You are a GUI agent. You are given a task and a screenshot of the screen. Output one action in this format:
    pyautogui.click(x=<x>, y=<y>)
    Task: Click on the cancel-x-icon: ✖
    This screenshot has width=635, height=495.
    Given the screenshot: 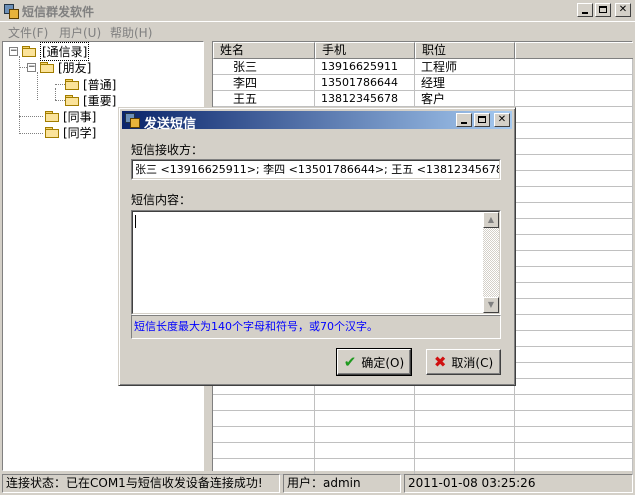 What is the action you would take?
    pyautogui.click(x=440, y=362)
    